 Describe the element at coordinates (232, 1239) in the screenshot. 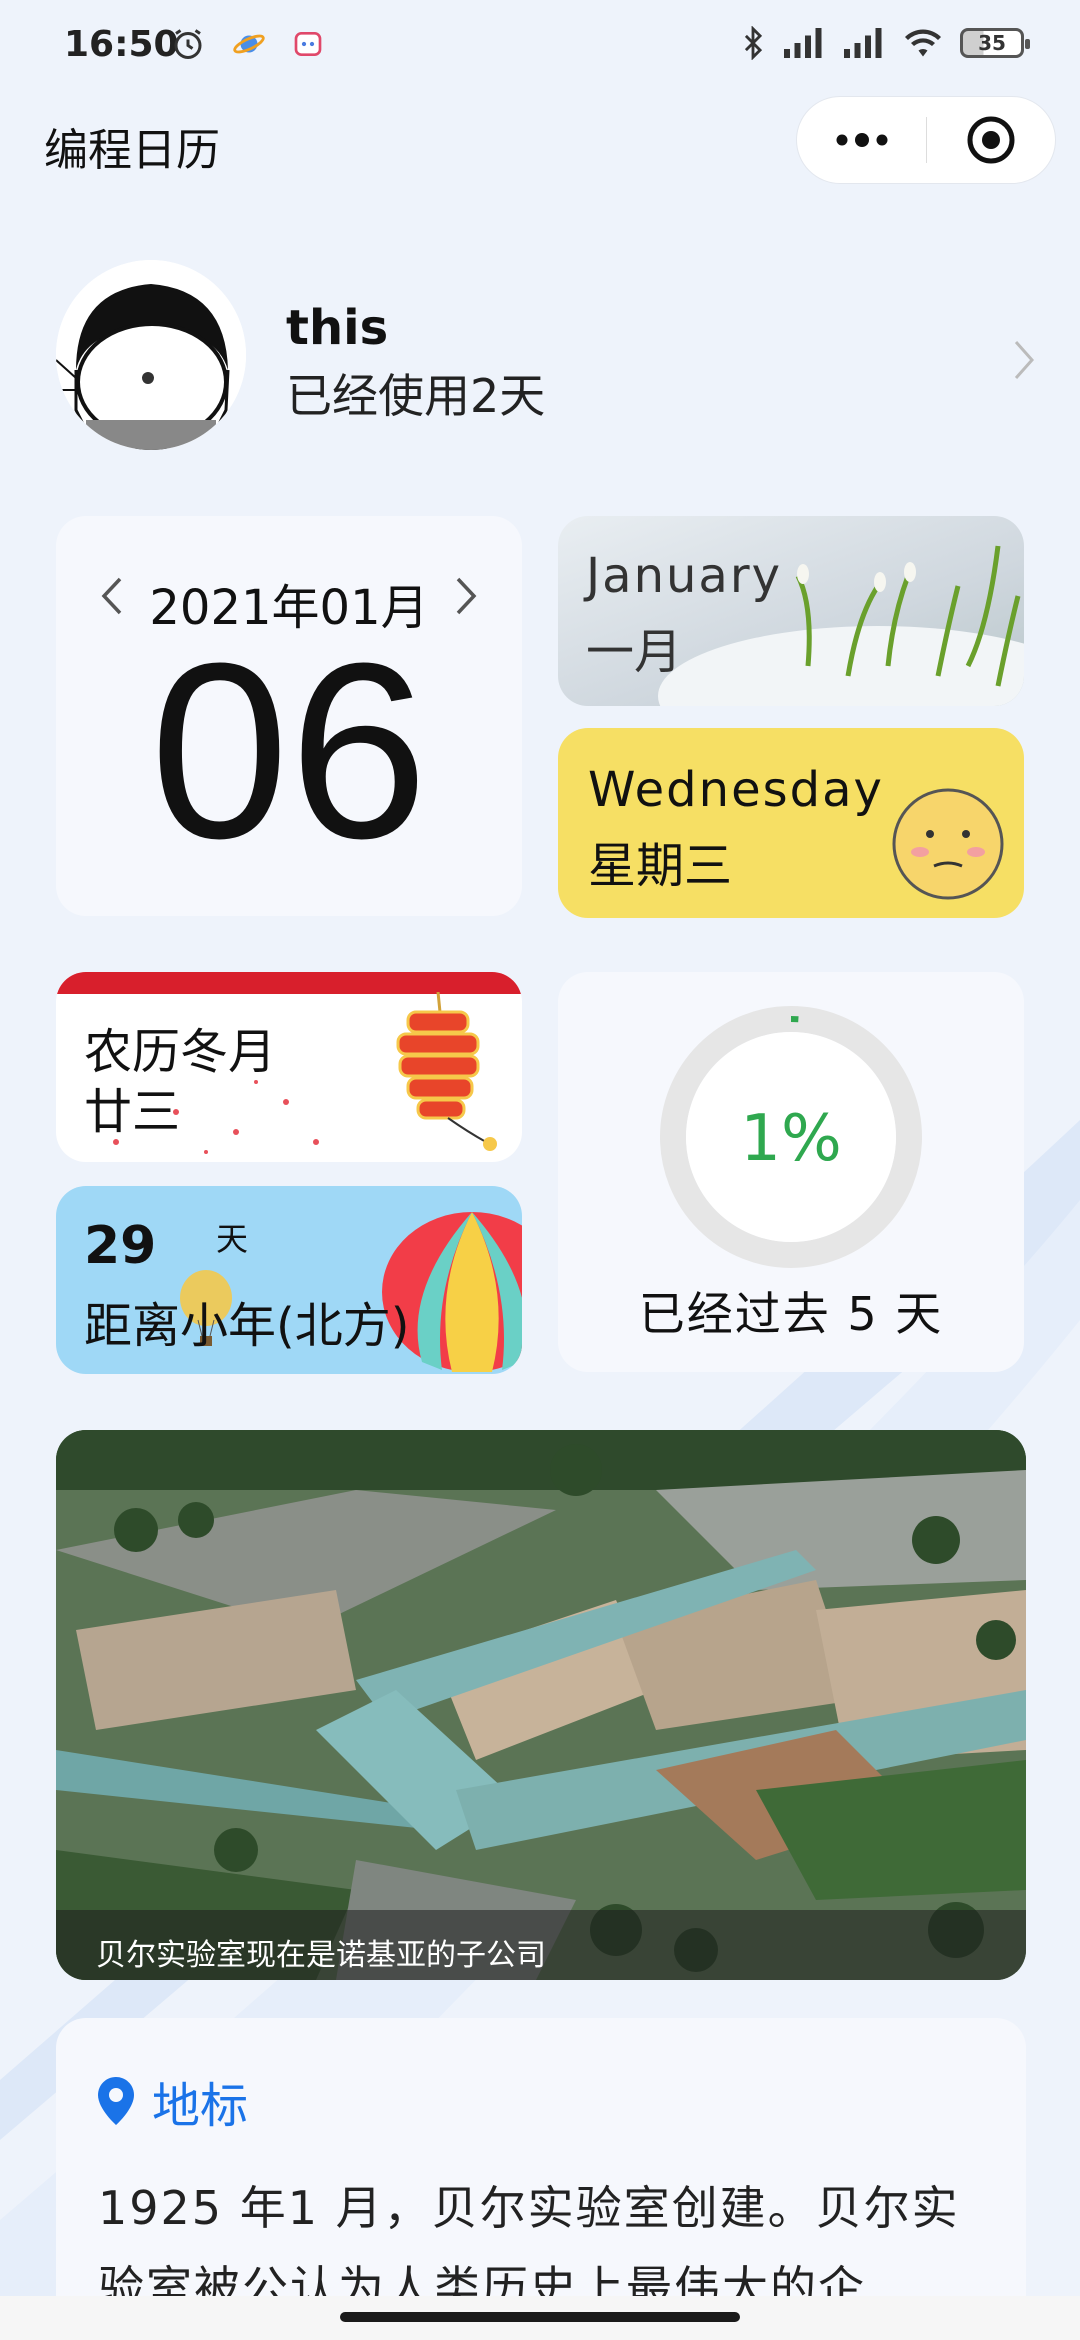

I see `countdown-unit: 天` at that location.